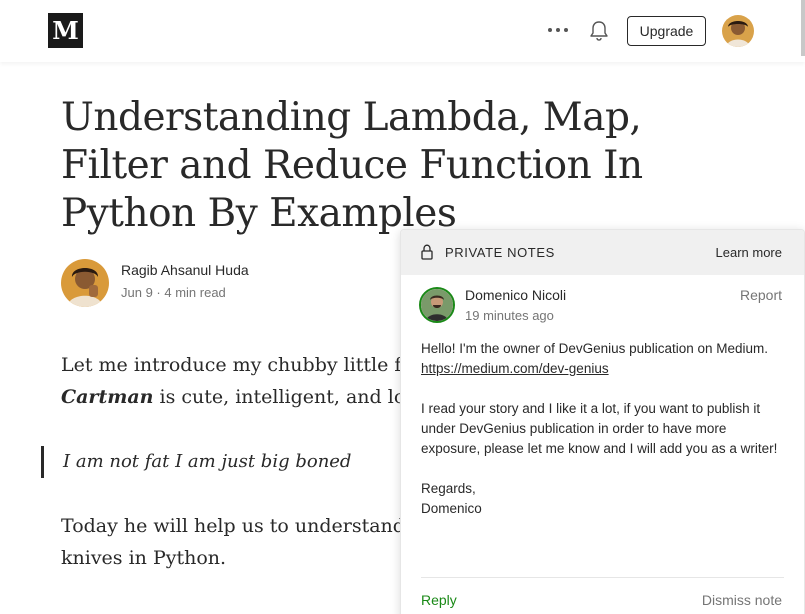  Describe the element at coordinates (509, 315) in the screenshot. I see `note-timestamp: 19 minutes ago` at that location.